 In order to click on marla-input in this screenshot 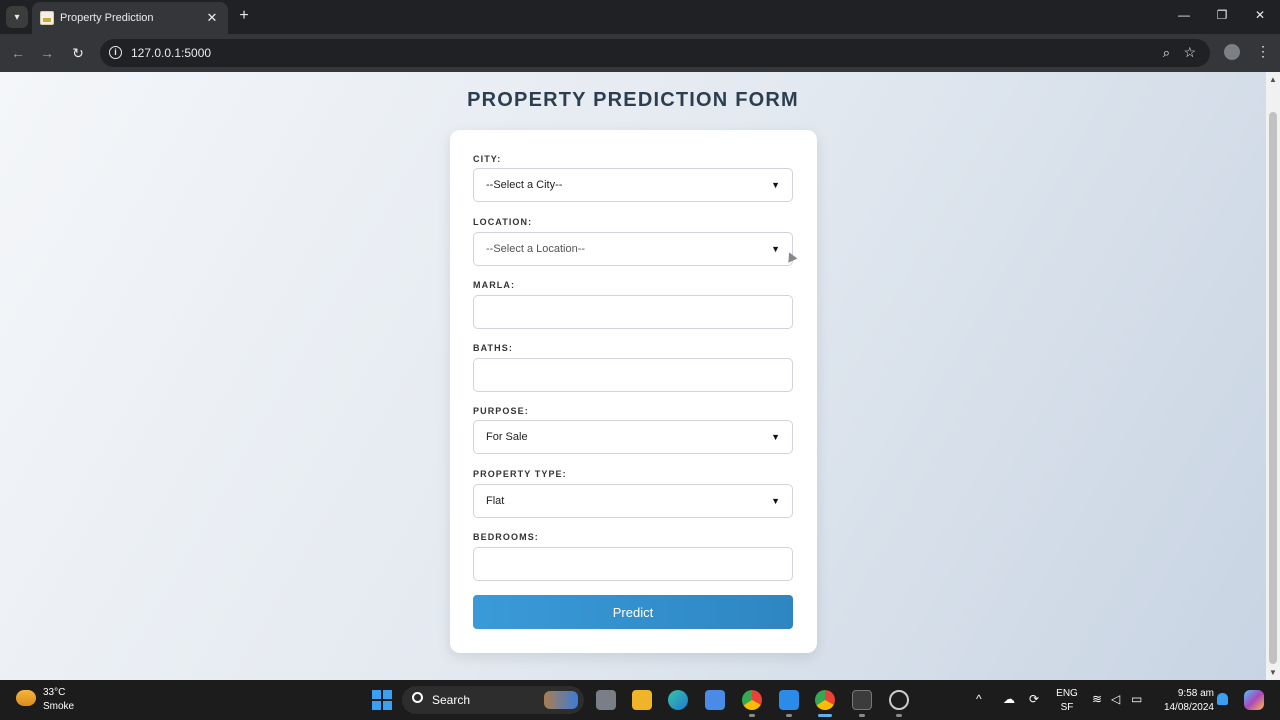, I will do `click(633, 312)`.